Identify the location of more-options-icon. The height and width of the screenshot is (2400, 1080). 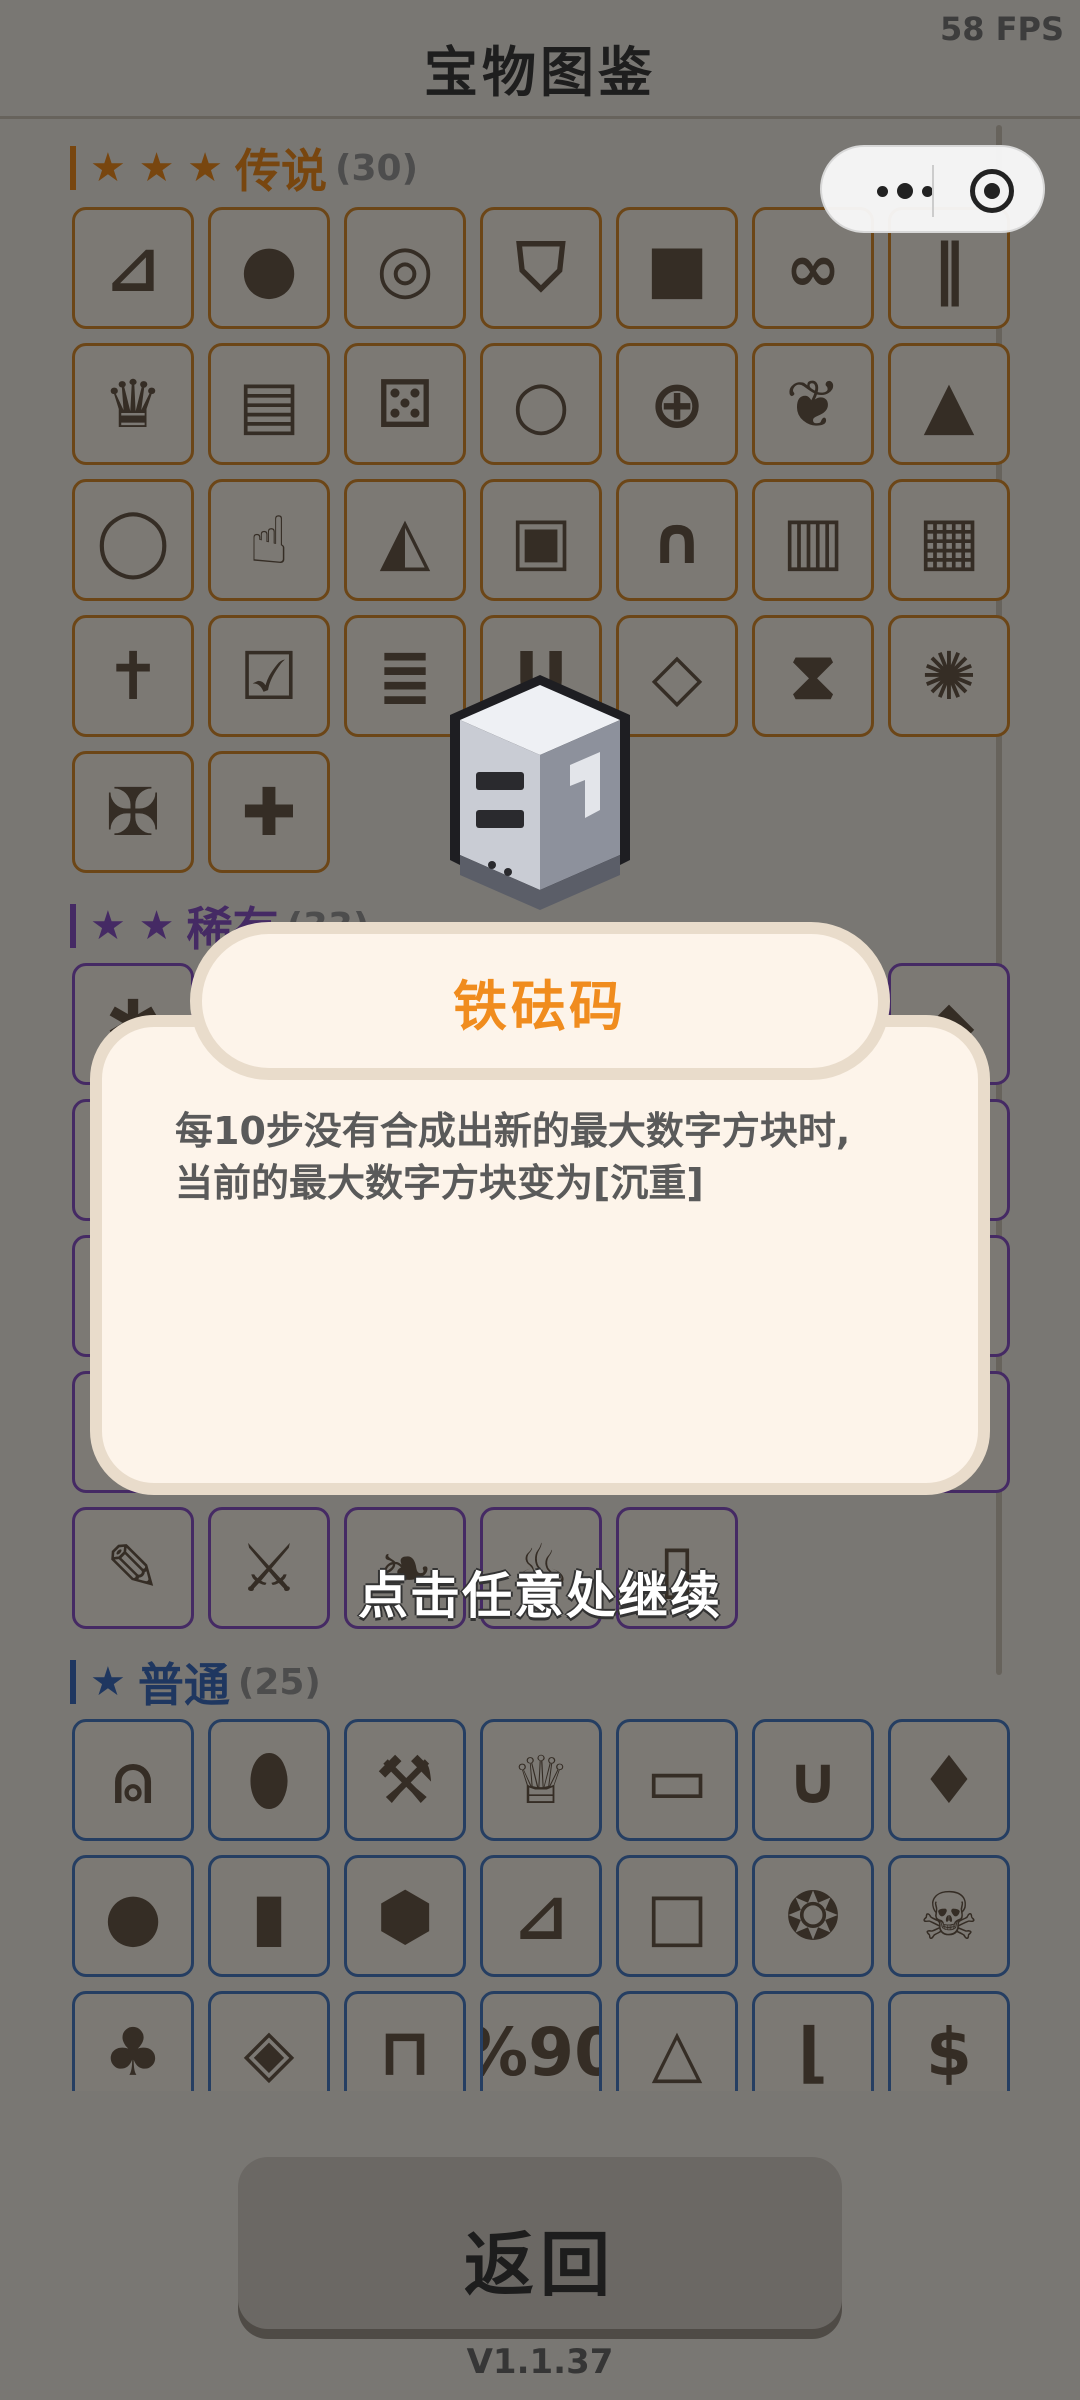
(905, 191).